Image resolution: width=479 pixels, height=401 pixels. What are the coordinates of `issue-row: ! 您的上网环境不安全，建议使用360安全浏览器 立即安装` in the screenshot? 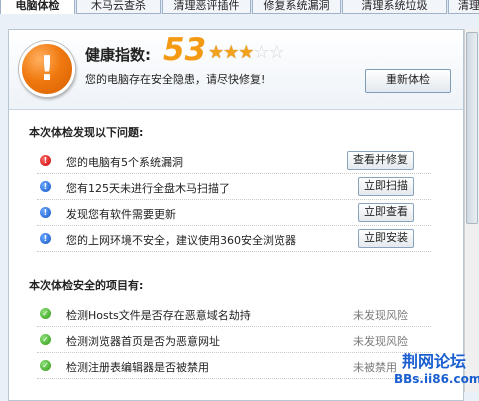 It's located at (234, 239).